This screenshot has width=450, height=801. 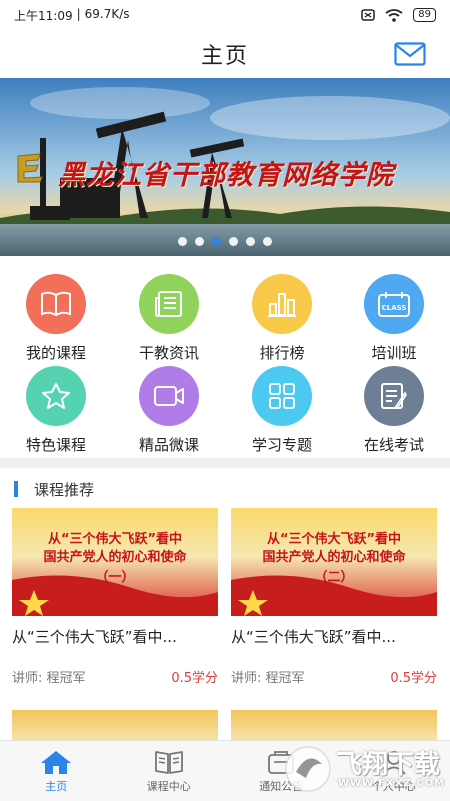 I want to click on video-icon, so click(x=169, y=396).